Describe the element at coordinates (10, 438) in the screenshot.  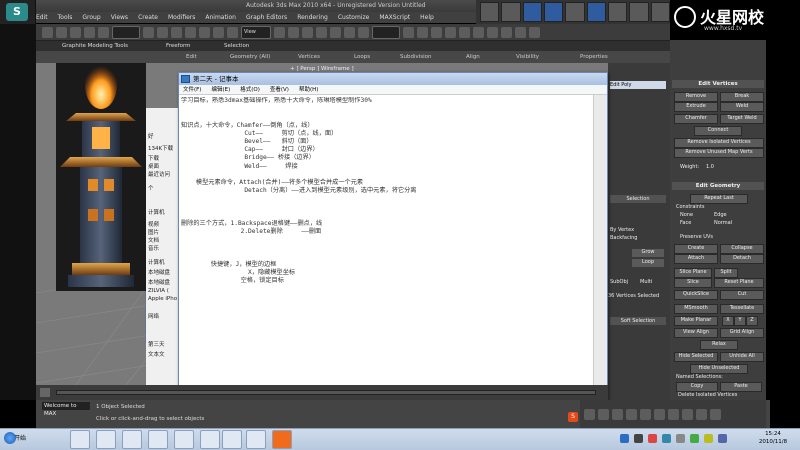
I see `windows-orb-icon` at that location.